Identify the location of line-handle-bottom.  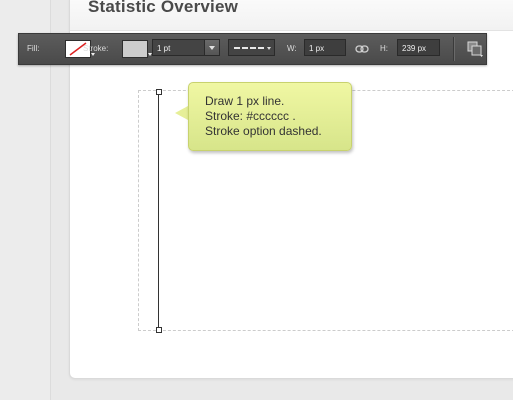
(159, 330).